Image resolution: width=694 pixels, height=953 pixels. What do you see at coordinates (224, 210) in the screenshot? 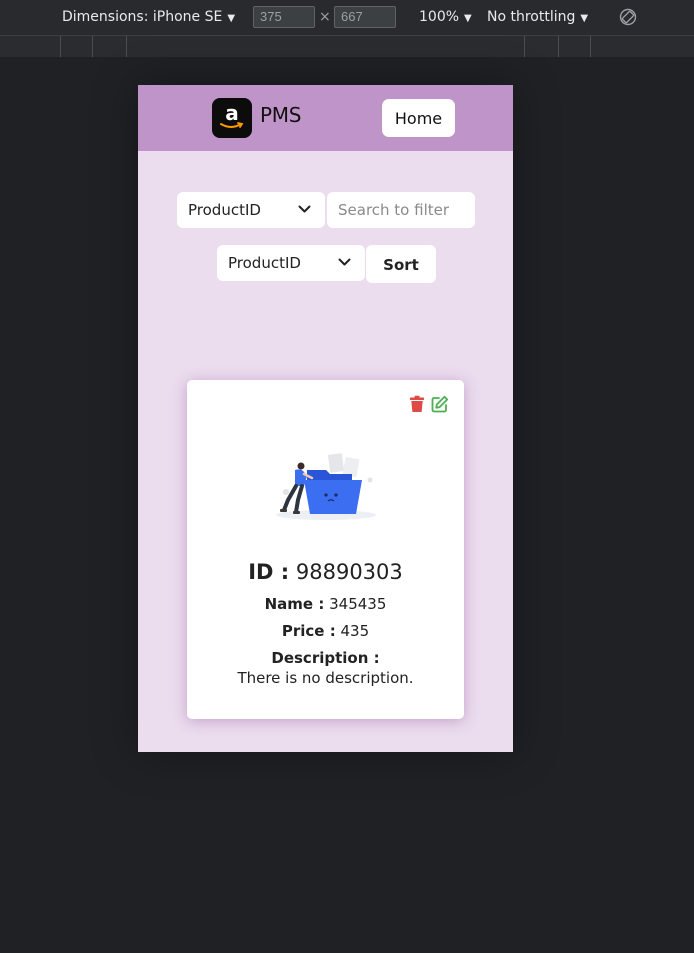
I see `filter-field-value: ProductID` at bounding box center [224, 210].